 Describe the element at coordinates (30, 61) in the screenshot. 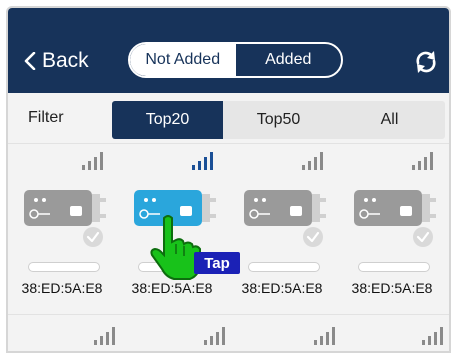

I see `chevron-left-icon` at that location.